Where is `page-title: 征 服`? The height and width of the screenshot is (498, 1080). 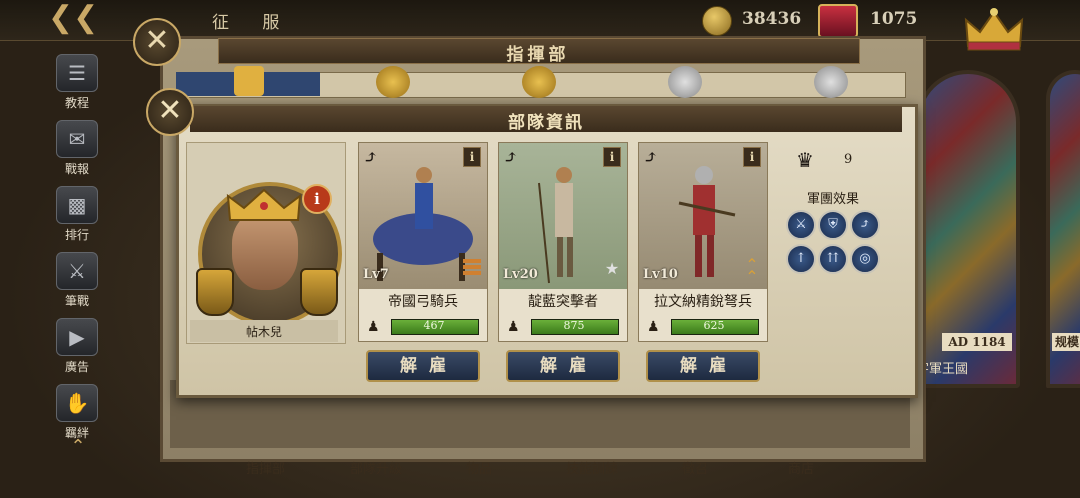 page-title: 征 服 is located at coordinates (253, 23).